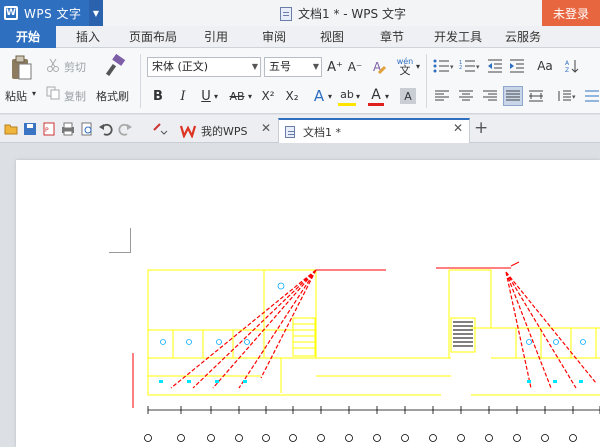 The height and width of the screenshot is (447, 600). Describe the element at coordinates (355, 67) in the screenshot. I see `shrink-font-button: A⁻` at that location.